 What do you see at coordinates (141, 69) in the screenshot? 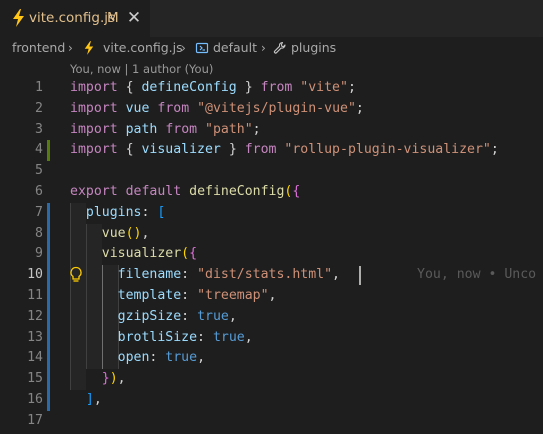
I see `codelens-author: You, now | 1 author (You)` at bounding box center [141, 69].